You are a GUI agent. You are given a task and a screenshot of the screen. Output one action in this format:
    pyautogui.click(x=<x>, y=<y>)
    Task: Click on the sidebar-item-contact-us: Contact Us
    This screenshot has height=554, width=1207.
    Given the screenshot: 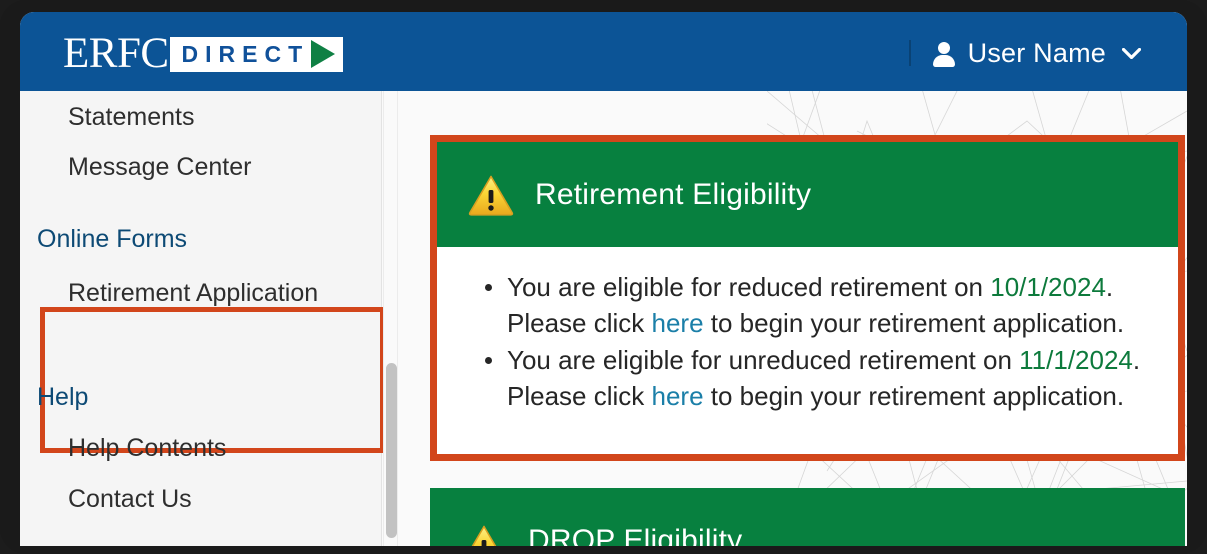 What is the action you would take?
    pyautogui.click(x=106, y=499)
    